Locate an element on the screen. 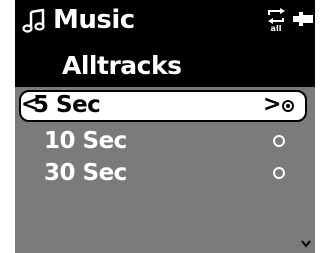 This screenshot has height=253, width=335. list-title: Alltracks is located at coordinates (122, 65).